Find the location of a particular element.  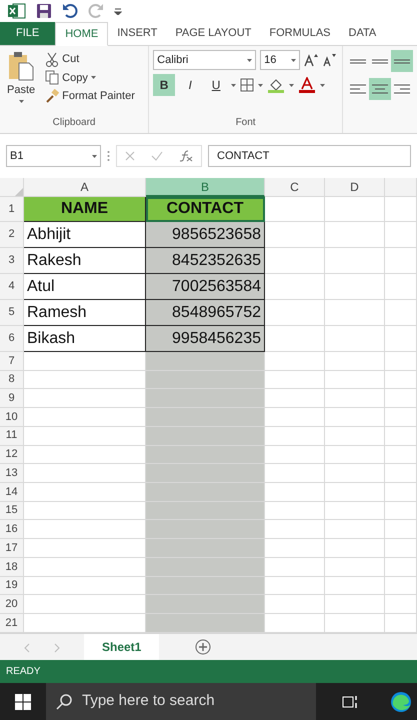

row-header: 20 is located at coordinates (12, 604).